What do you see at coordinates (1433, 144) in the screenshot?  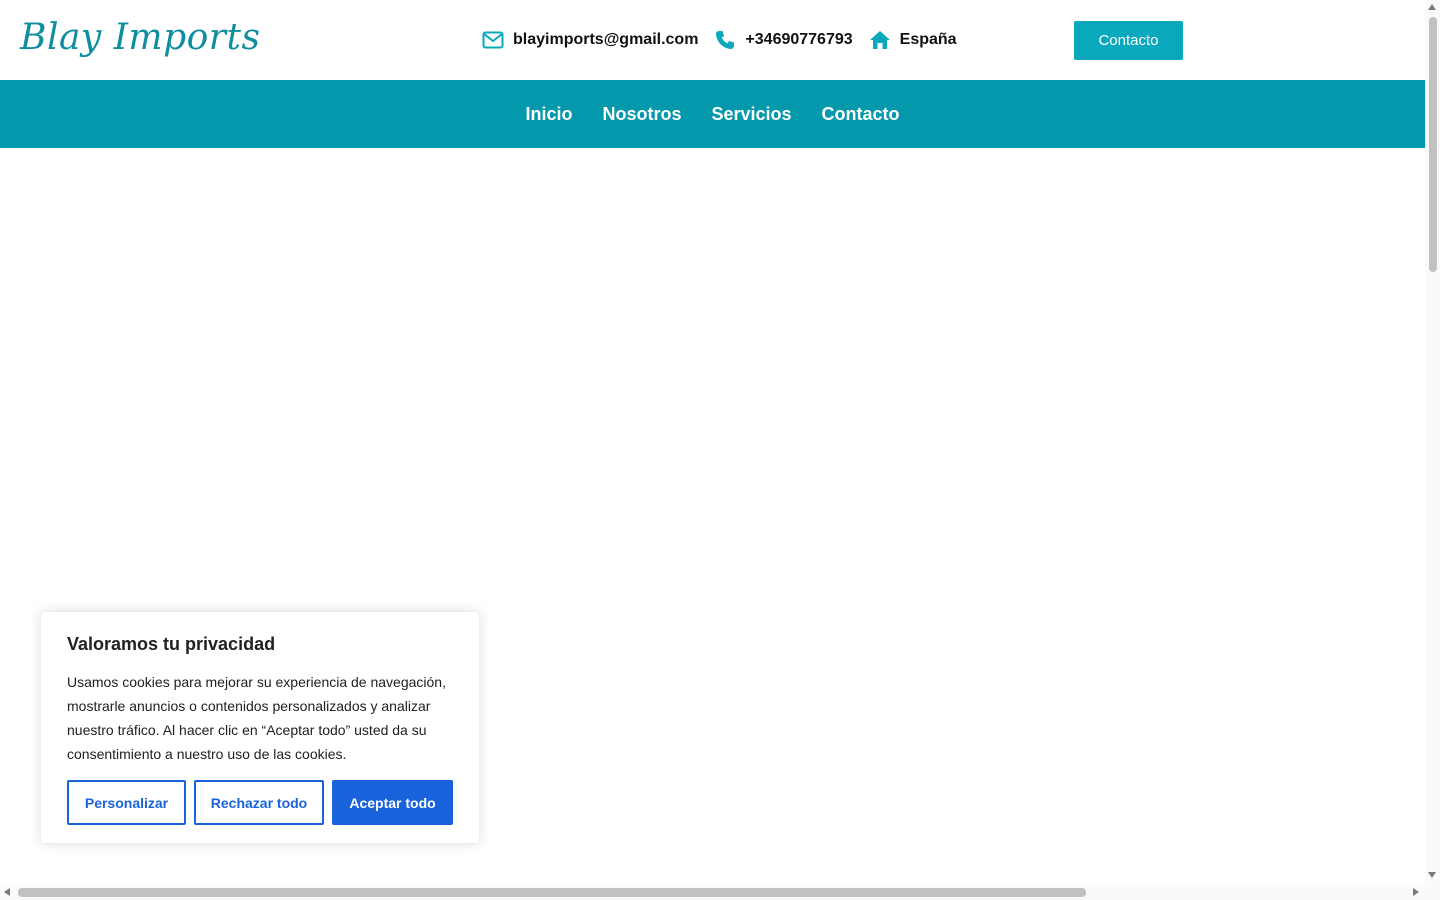 I see `vertical-scroll-thumb` at bounding box center [1433, 144].